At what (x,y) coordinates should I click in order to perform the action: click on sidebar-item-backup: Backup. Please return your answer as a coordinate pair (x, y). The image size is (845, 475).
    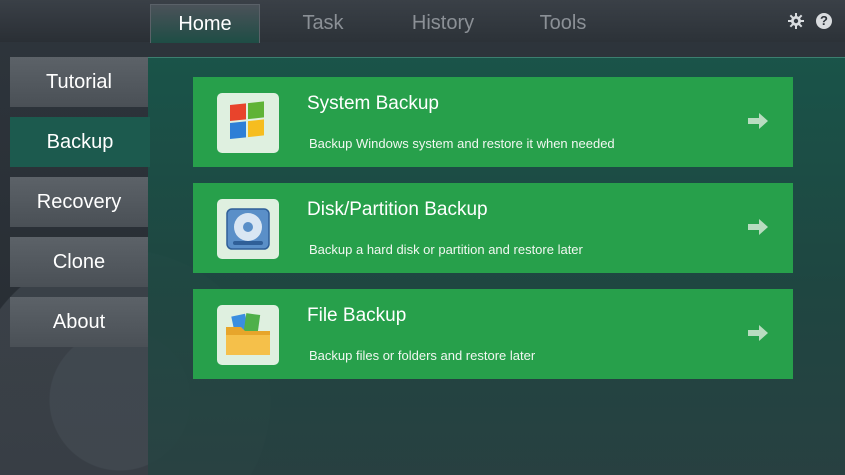
    Looking at the image, I should click on (80, 142).